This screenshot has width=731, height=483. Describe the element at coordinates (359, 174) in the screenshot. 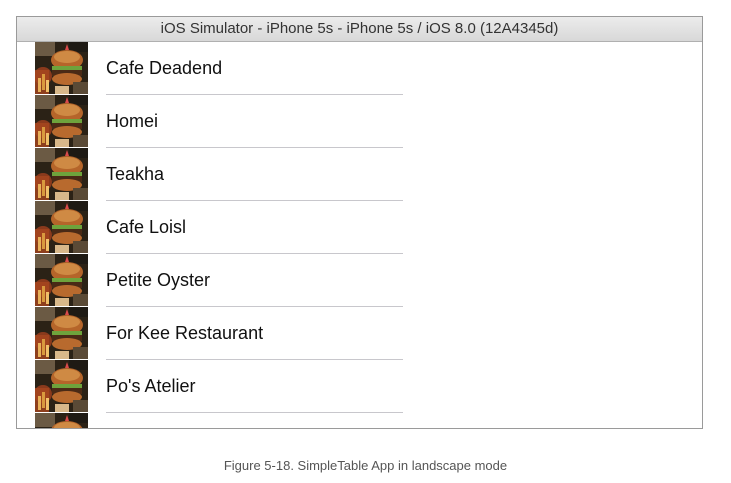

I see `table-row: Teakha` at that location.